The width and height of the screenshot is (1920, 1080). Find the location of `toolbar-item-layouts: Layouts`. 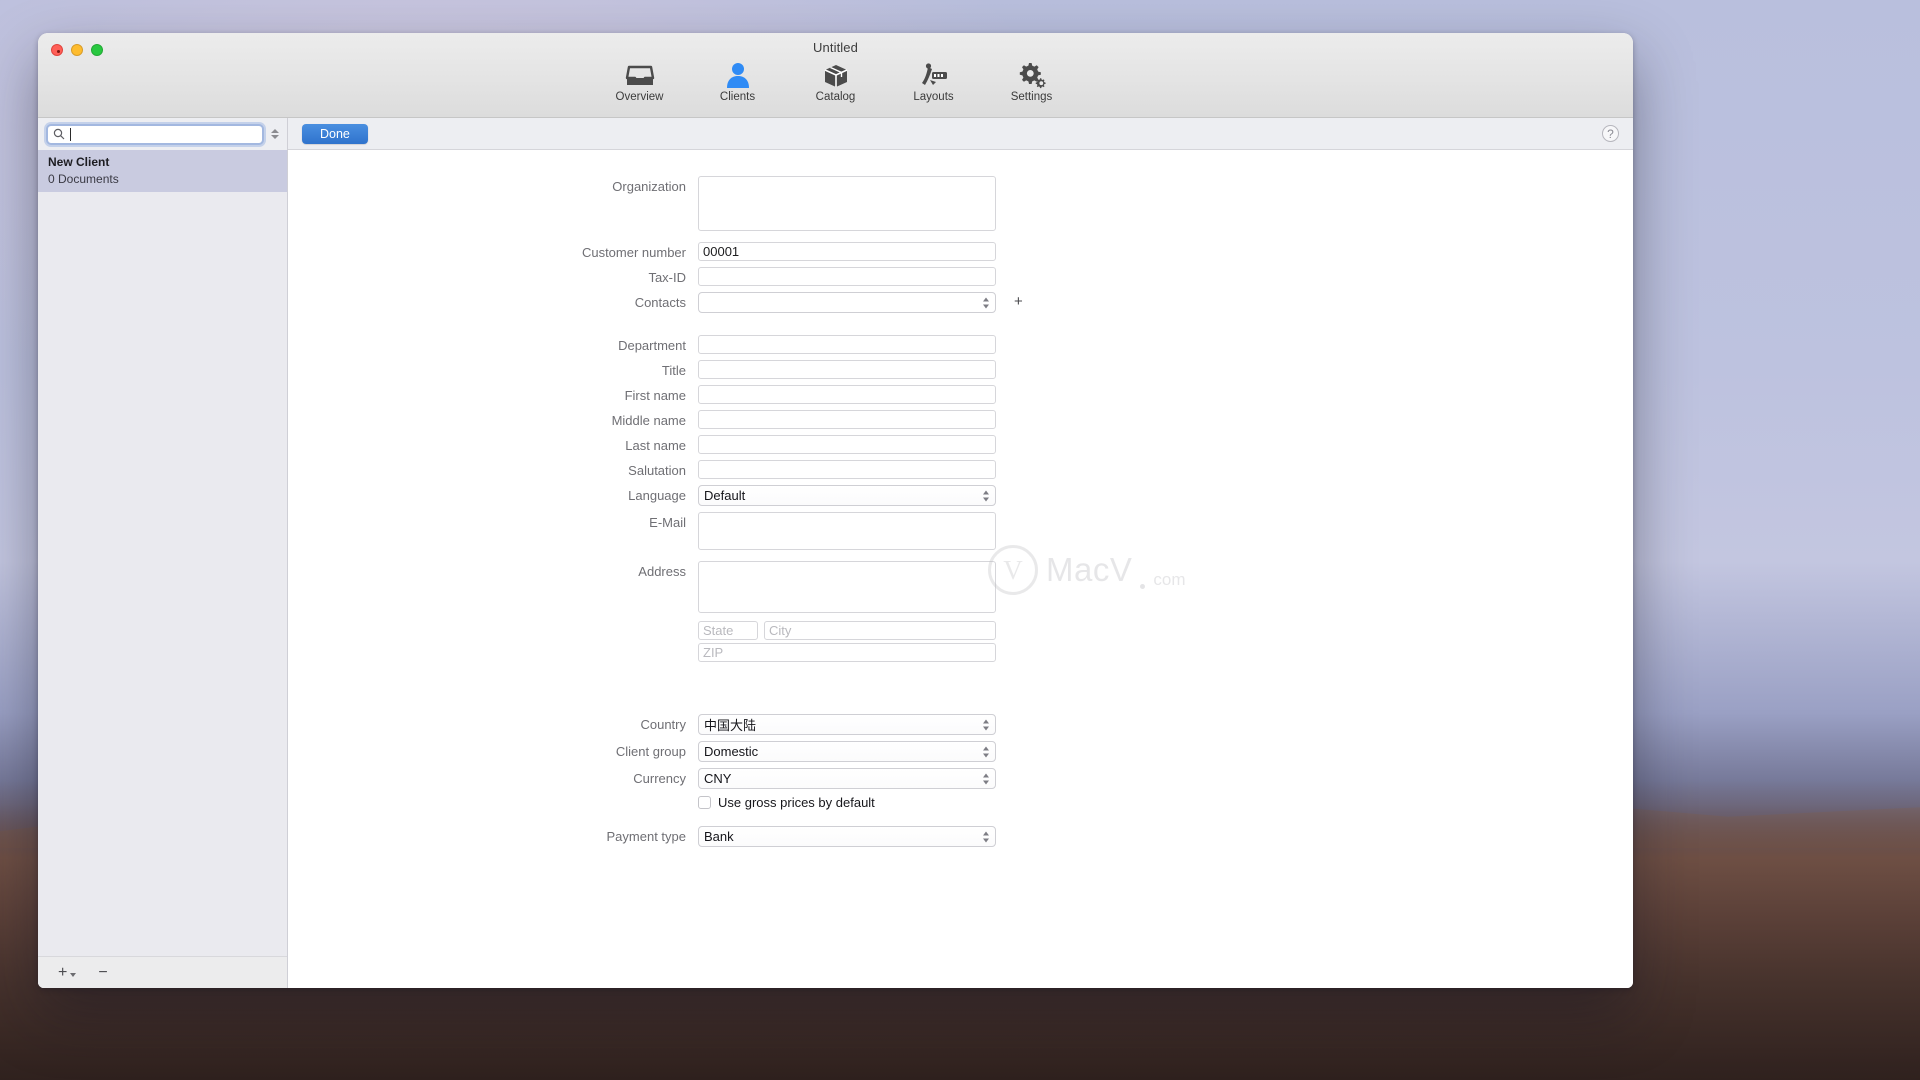

toolbar-item-layouts: Layouts is located at coordinates (934, 81).